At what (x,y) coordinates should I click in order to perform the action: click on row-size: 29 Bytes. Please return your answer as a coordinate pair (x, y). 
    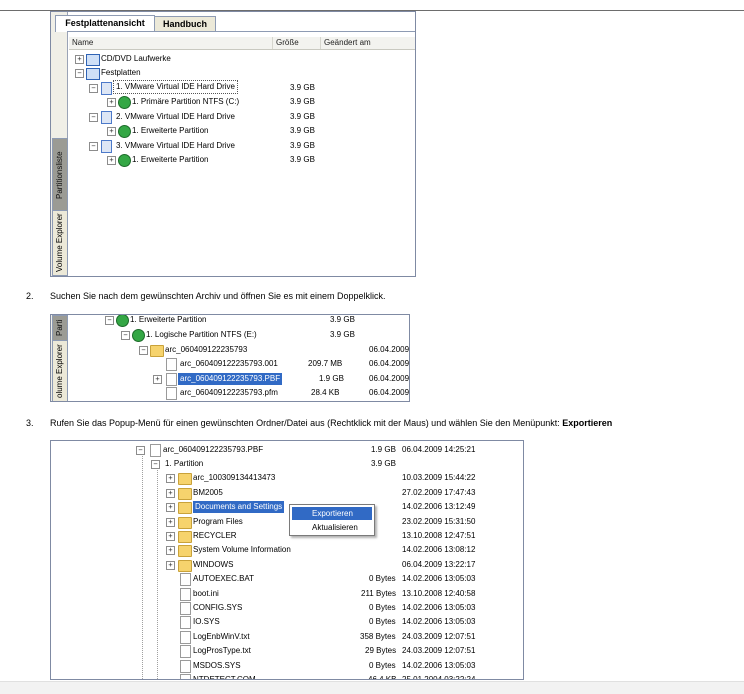
    Looking at the image, I should click on (381, 651).